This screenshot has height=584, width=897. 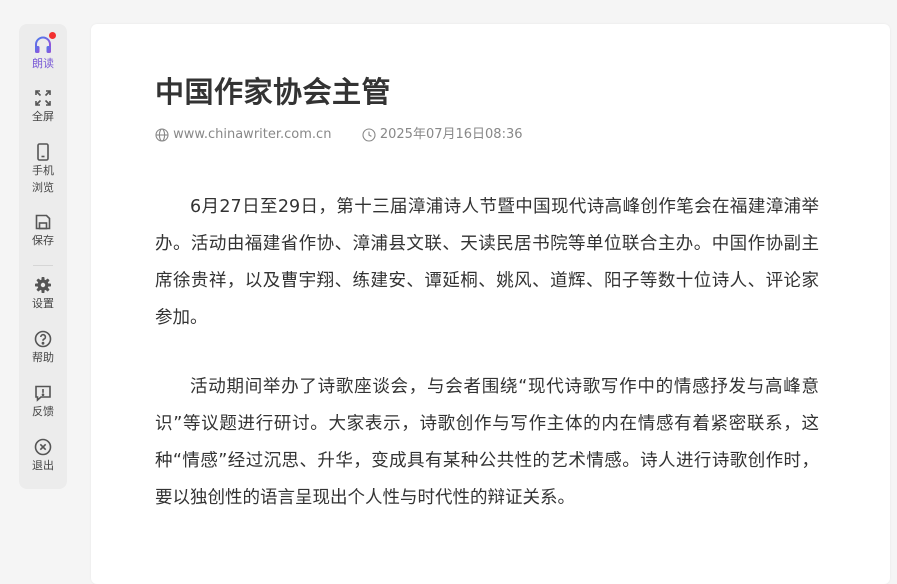 I want to click on save-button: 保存, so click(x=43, y=230).